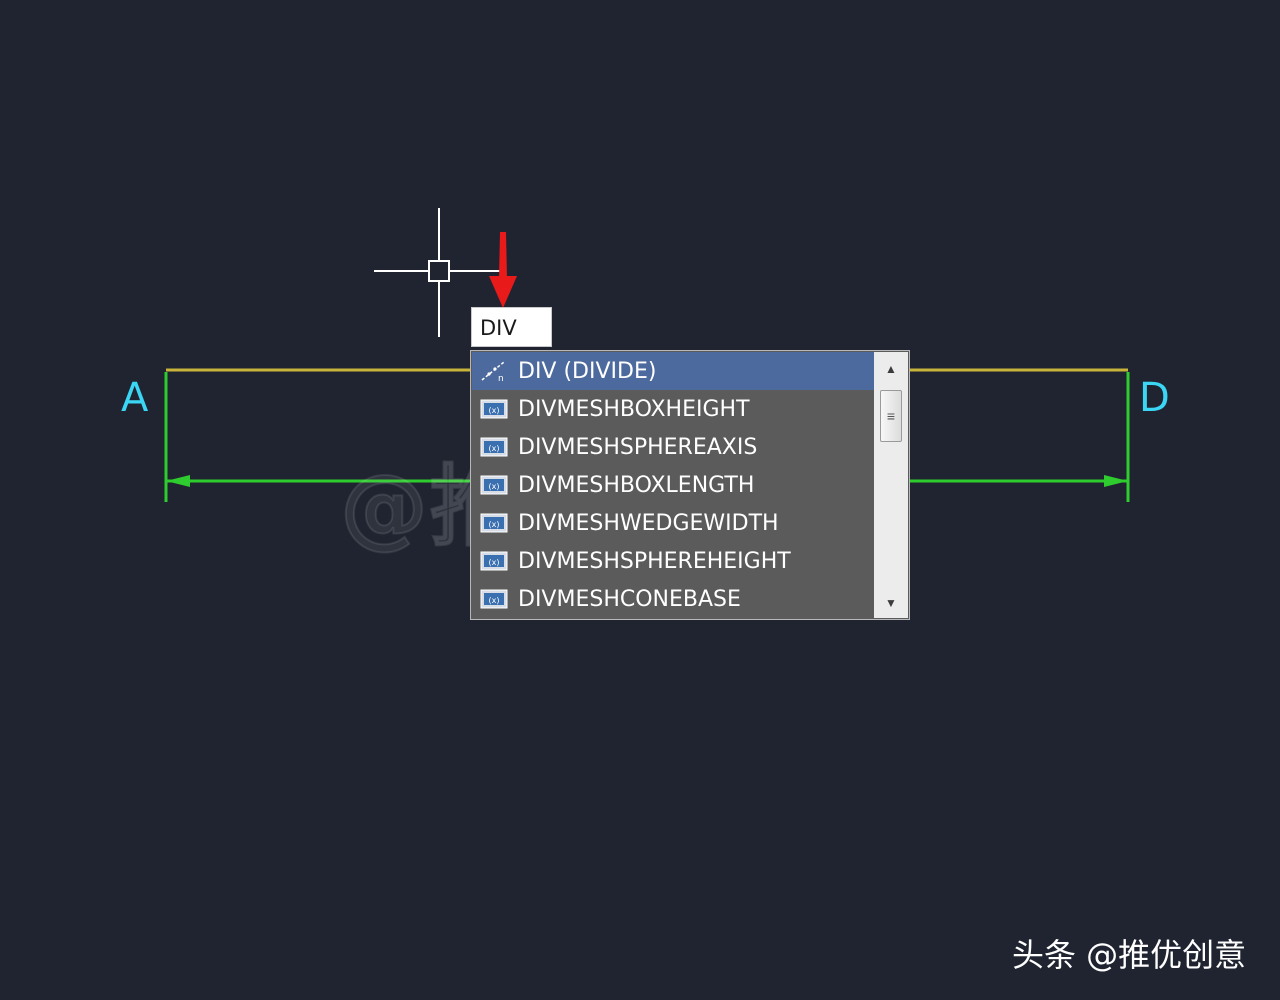  What do you see at coordinates (1129, 955) in the screenshot?
I see `brand-footer: 头条 @推优创意` at bounding box center [1129, 955].